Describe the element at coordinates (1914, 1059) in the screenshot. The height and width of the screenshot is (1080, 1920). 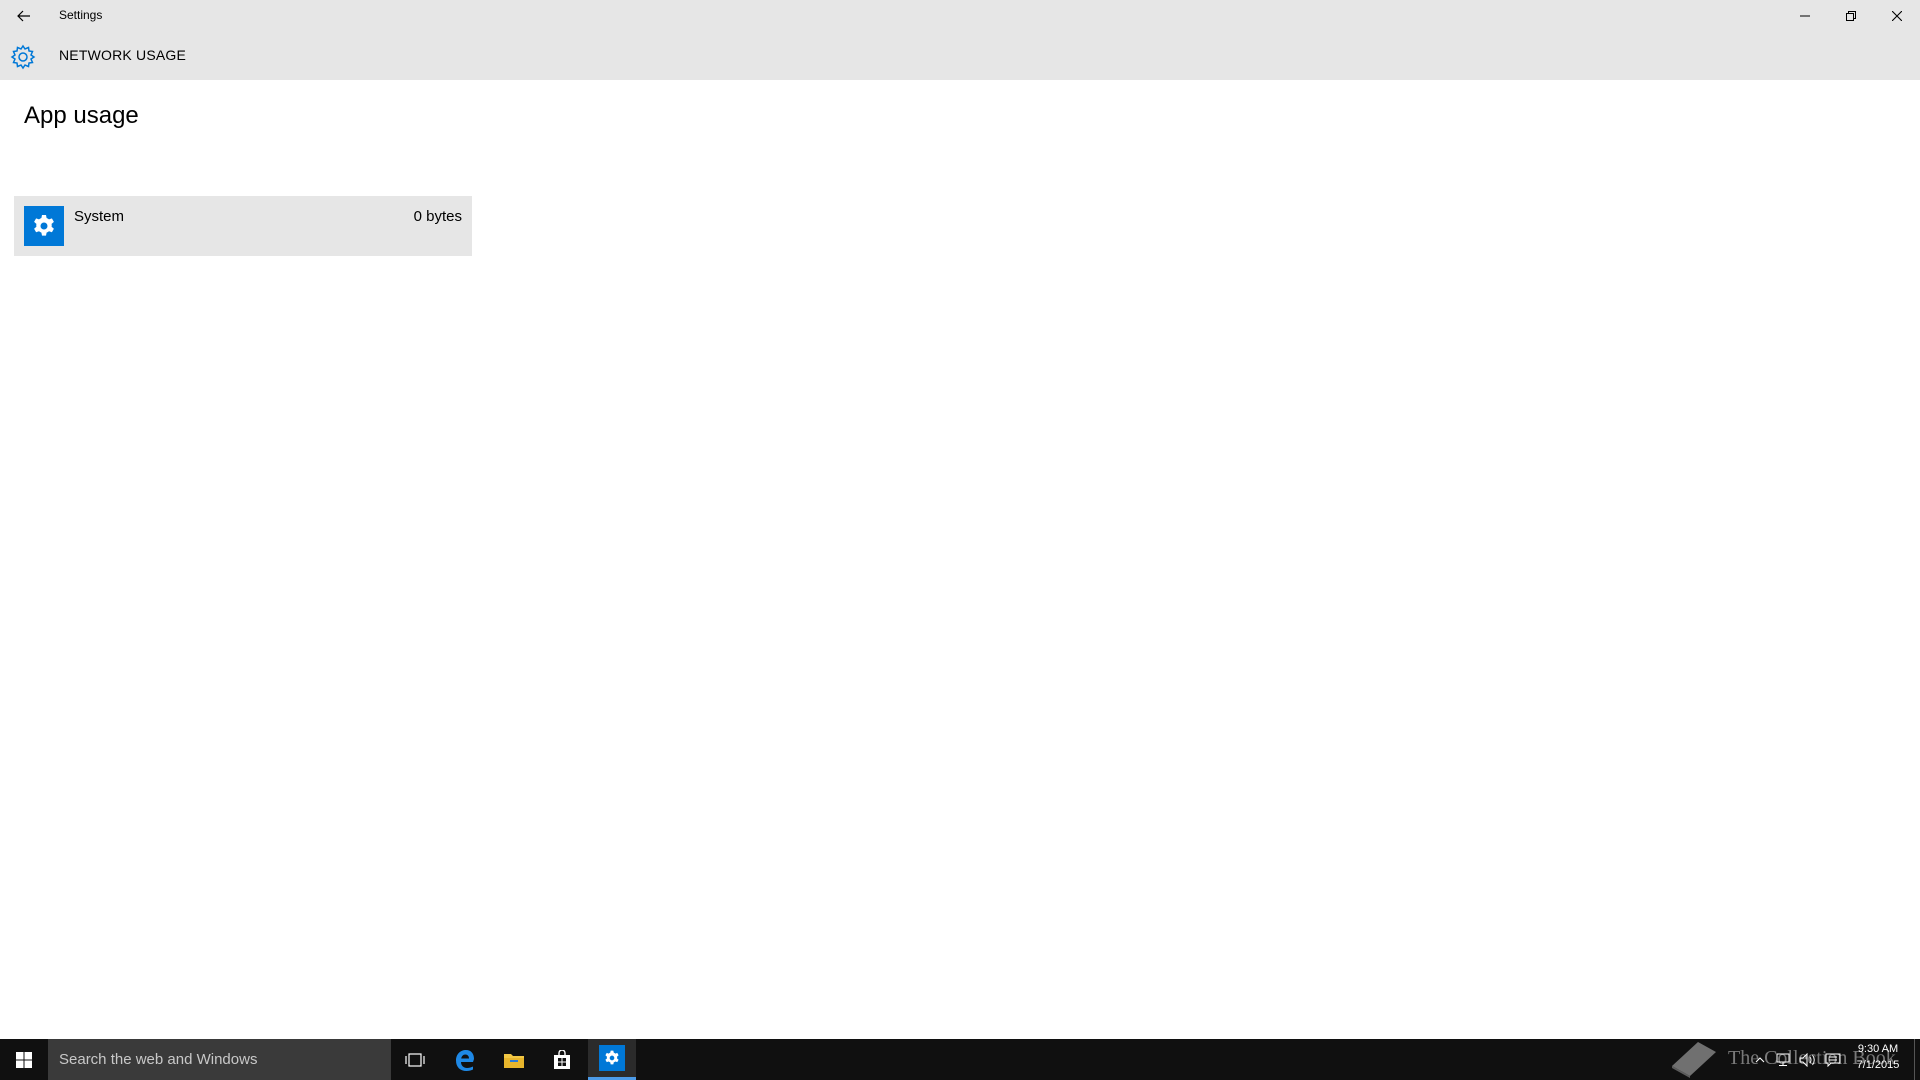
I see `show-desktop-button` at that location.